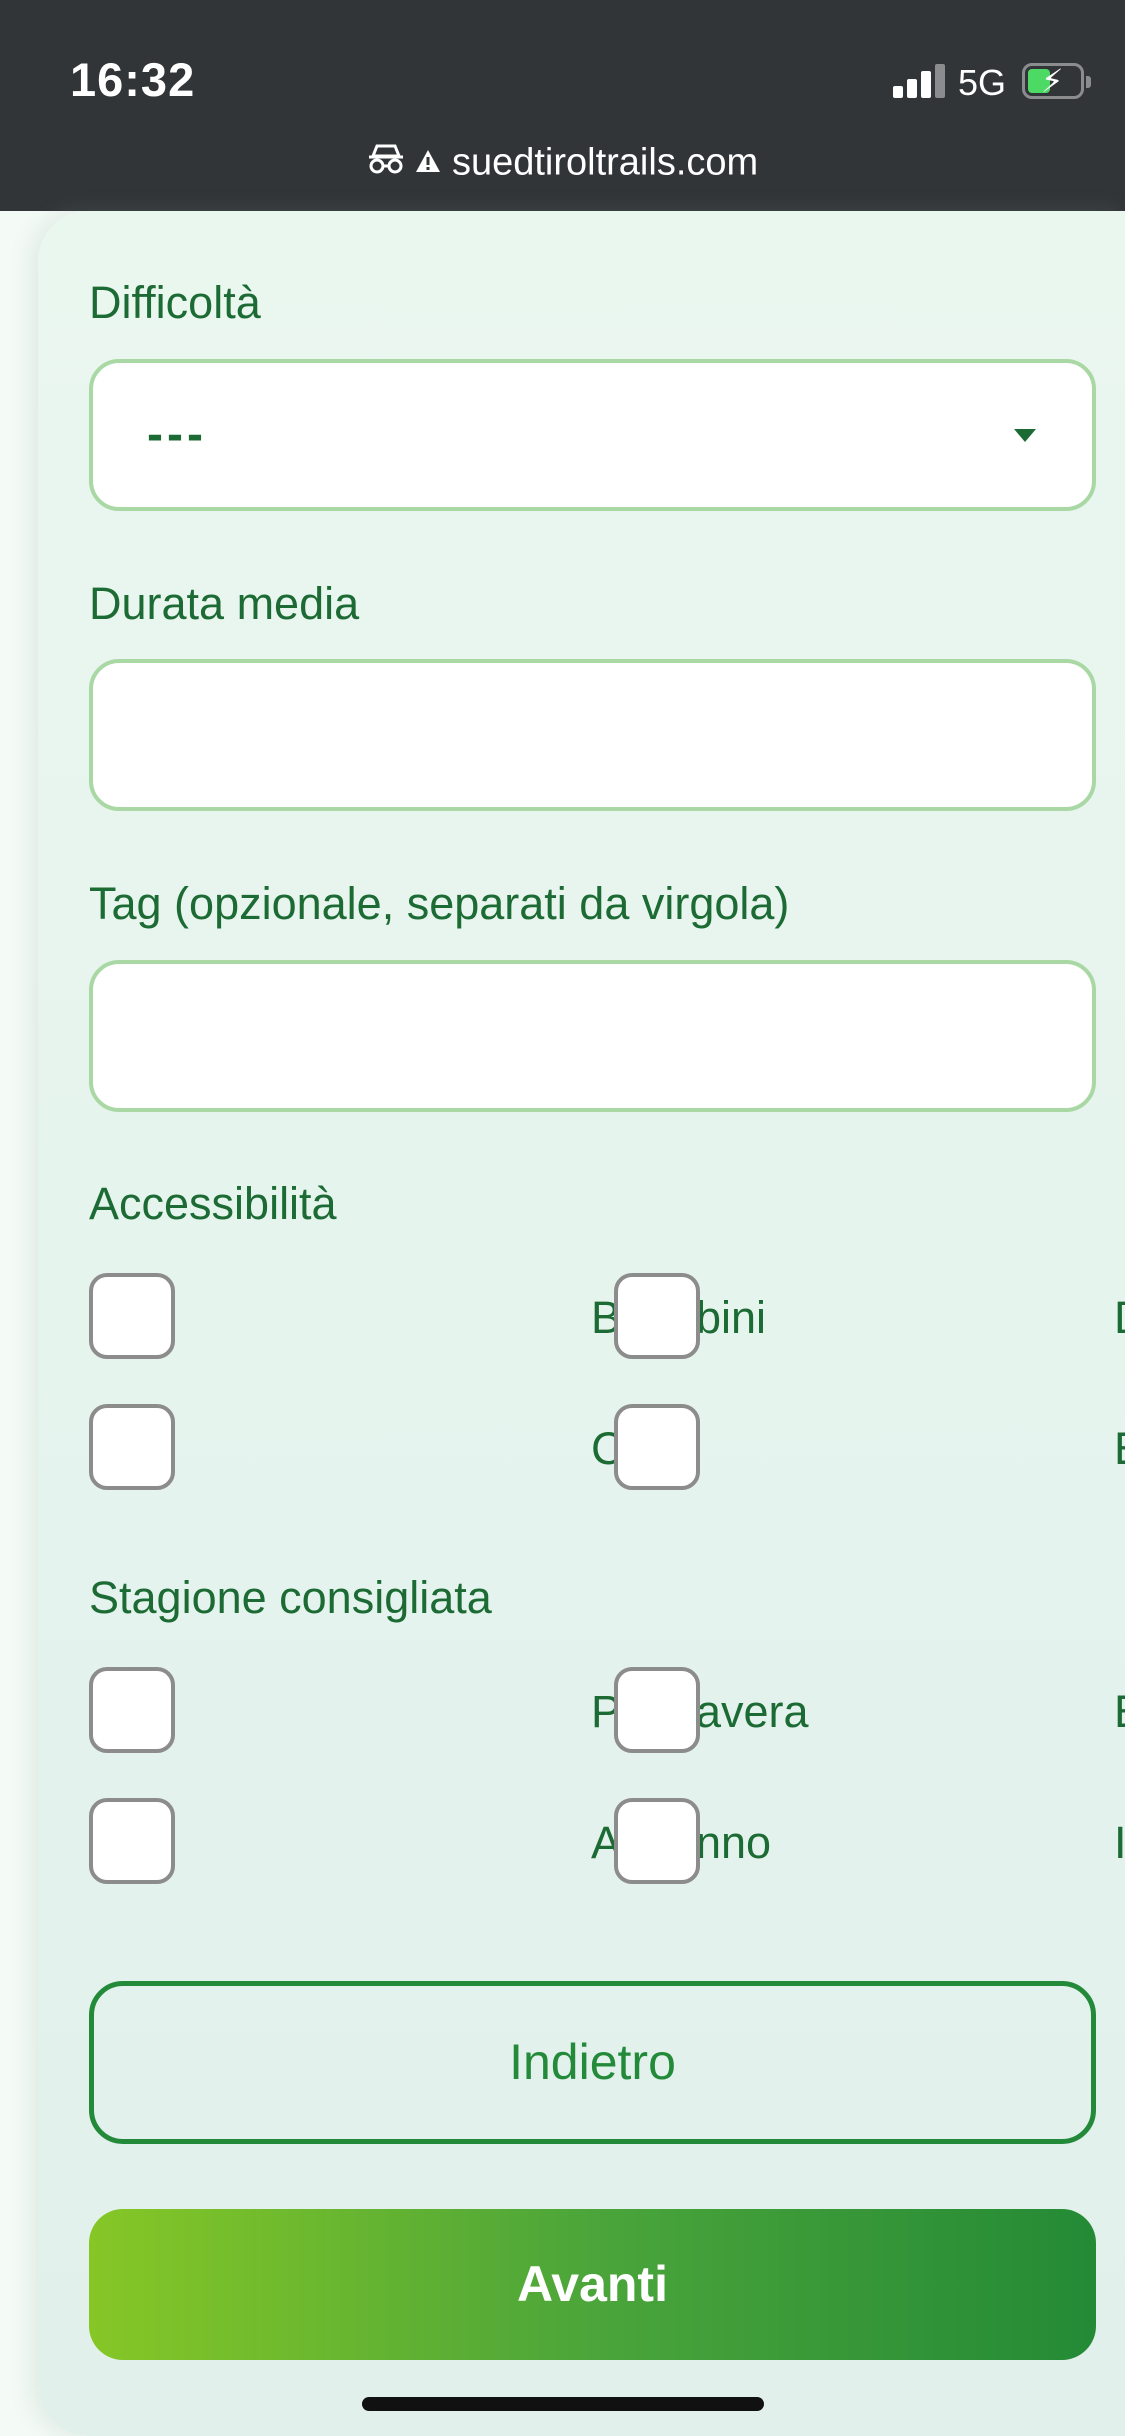 This screenshot has width=1125, height=2436. What do you see at coordinates (592, 435) in the screenshot?
I see `difficulty-select: ---` at bounding box center [592, 435].